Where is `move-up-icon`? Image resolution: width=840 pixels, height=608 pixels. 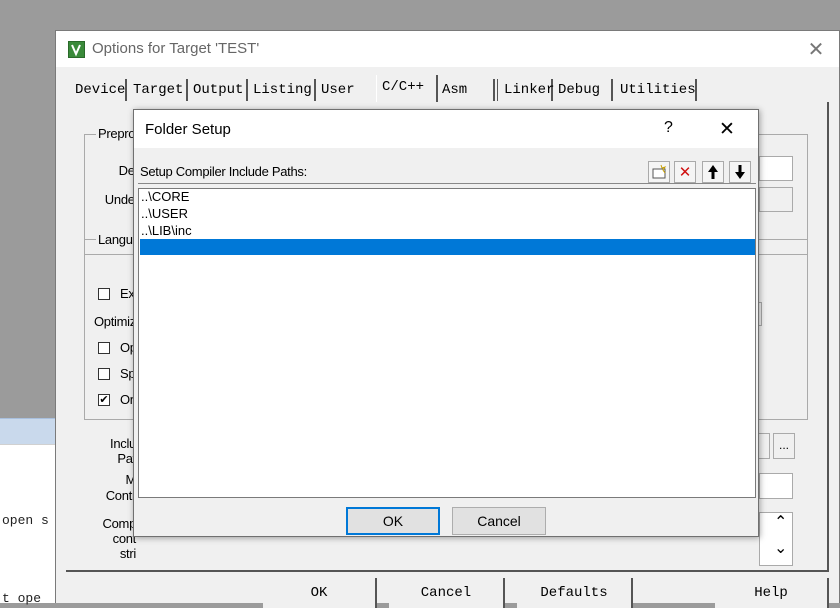 move-up-icon is located at coordinates (713, 172).